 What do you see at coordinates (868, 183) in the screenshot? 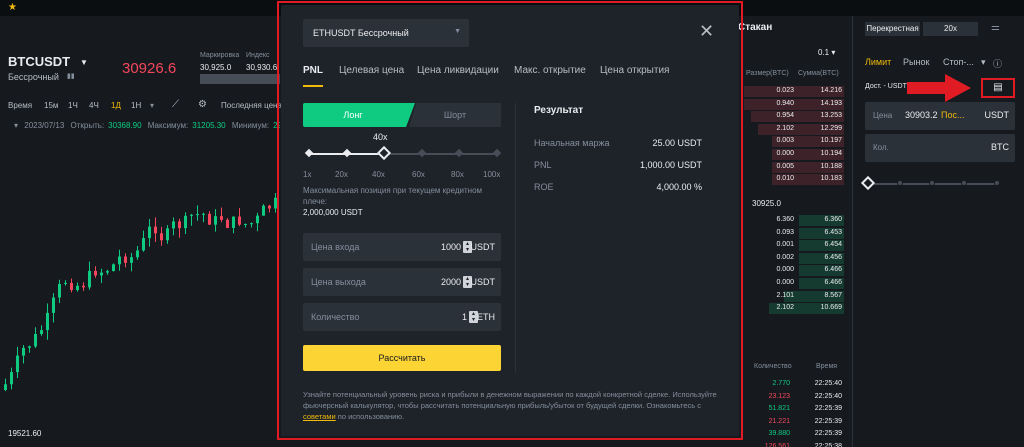
I see `qty-slider-knob` at bounding box center [868, 183].